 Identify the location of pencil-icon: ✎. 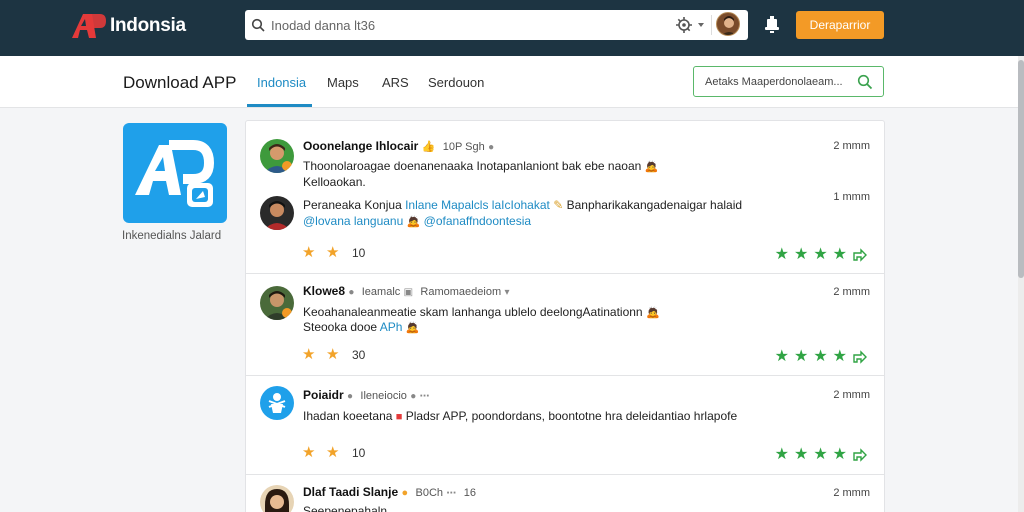
(558, 205).